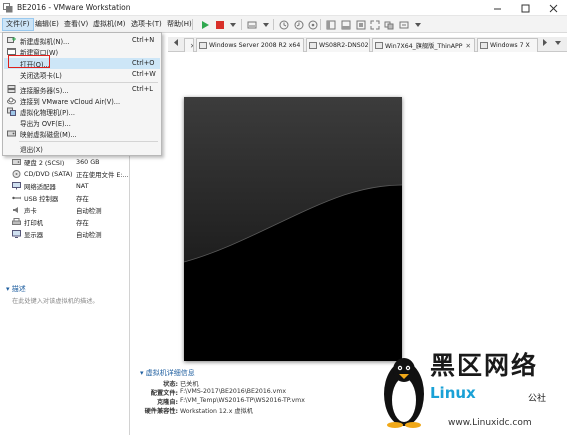  What do you see at coordinates (143, 40) in the screenshot?
I see `menu-item-shortcut: Ctrl+N` at bounding box center [143, 40].